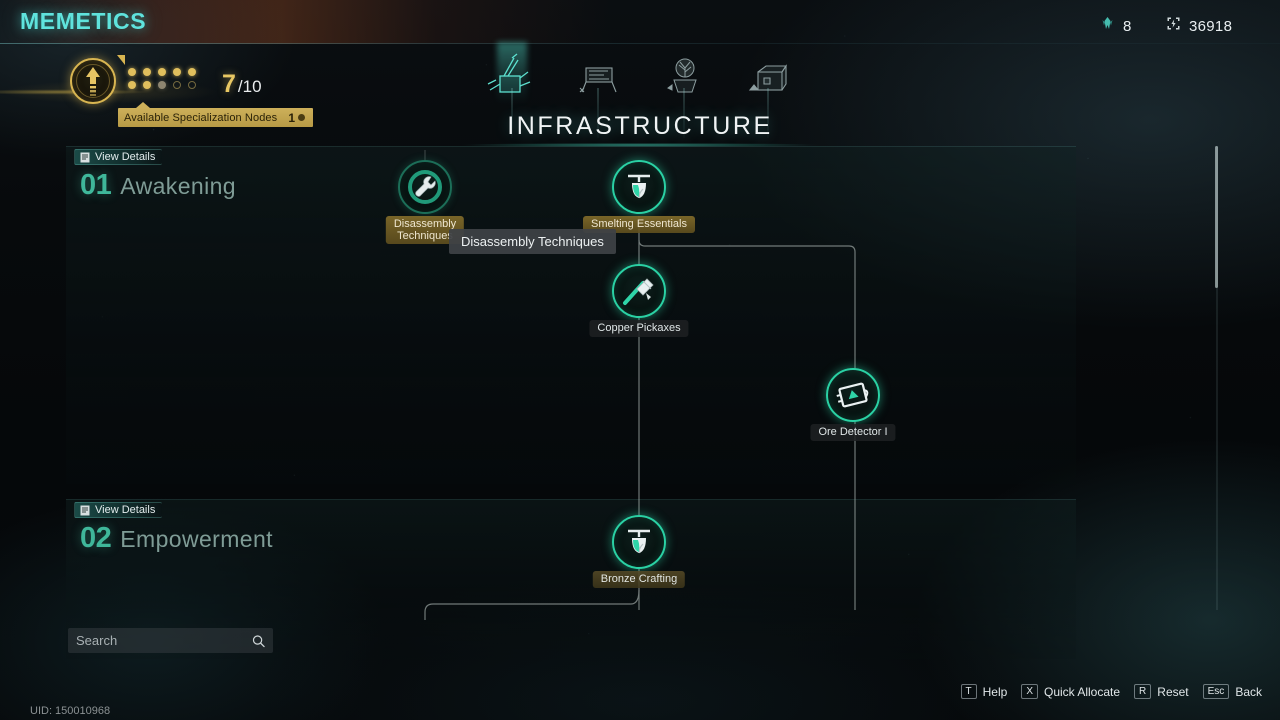  What do you see at coordinates (178, 186) in the screenshot?
I see `tier-name: Awakening` at bounding box center [178, 186].